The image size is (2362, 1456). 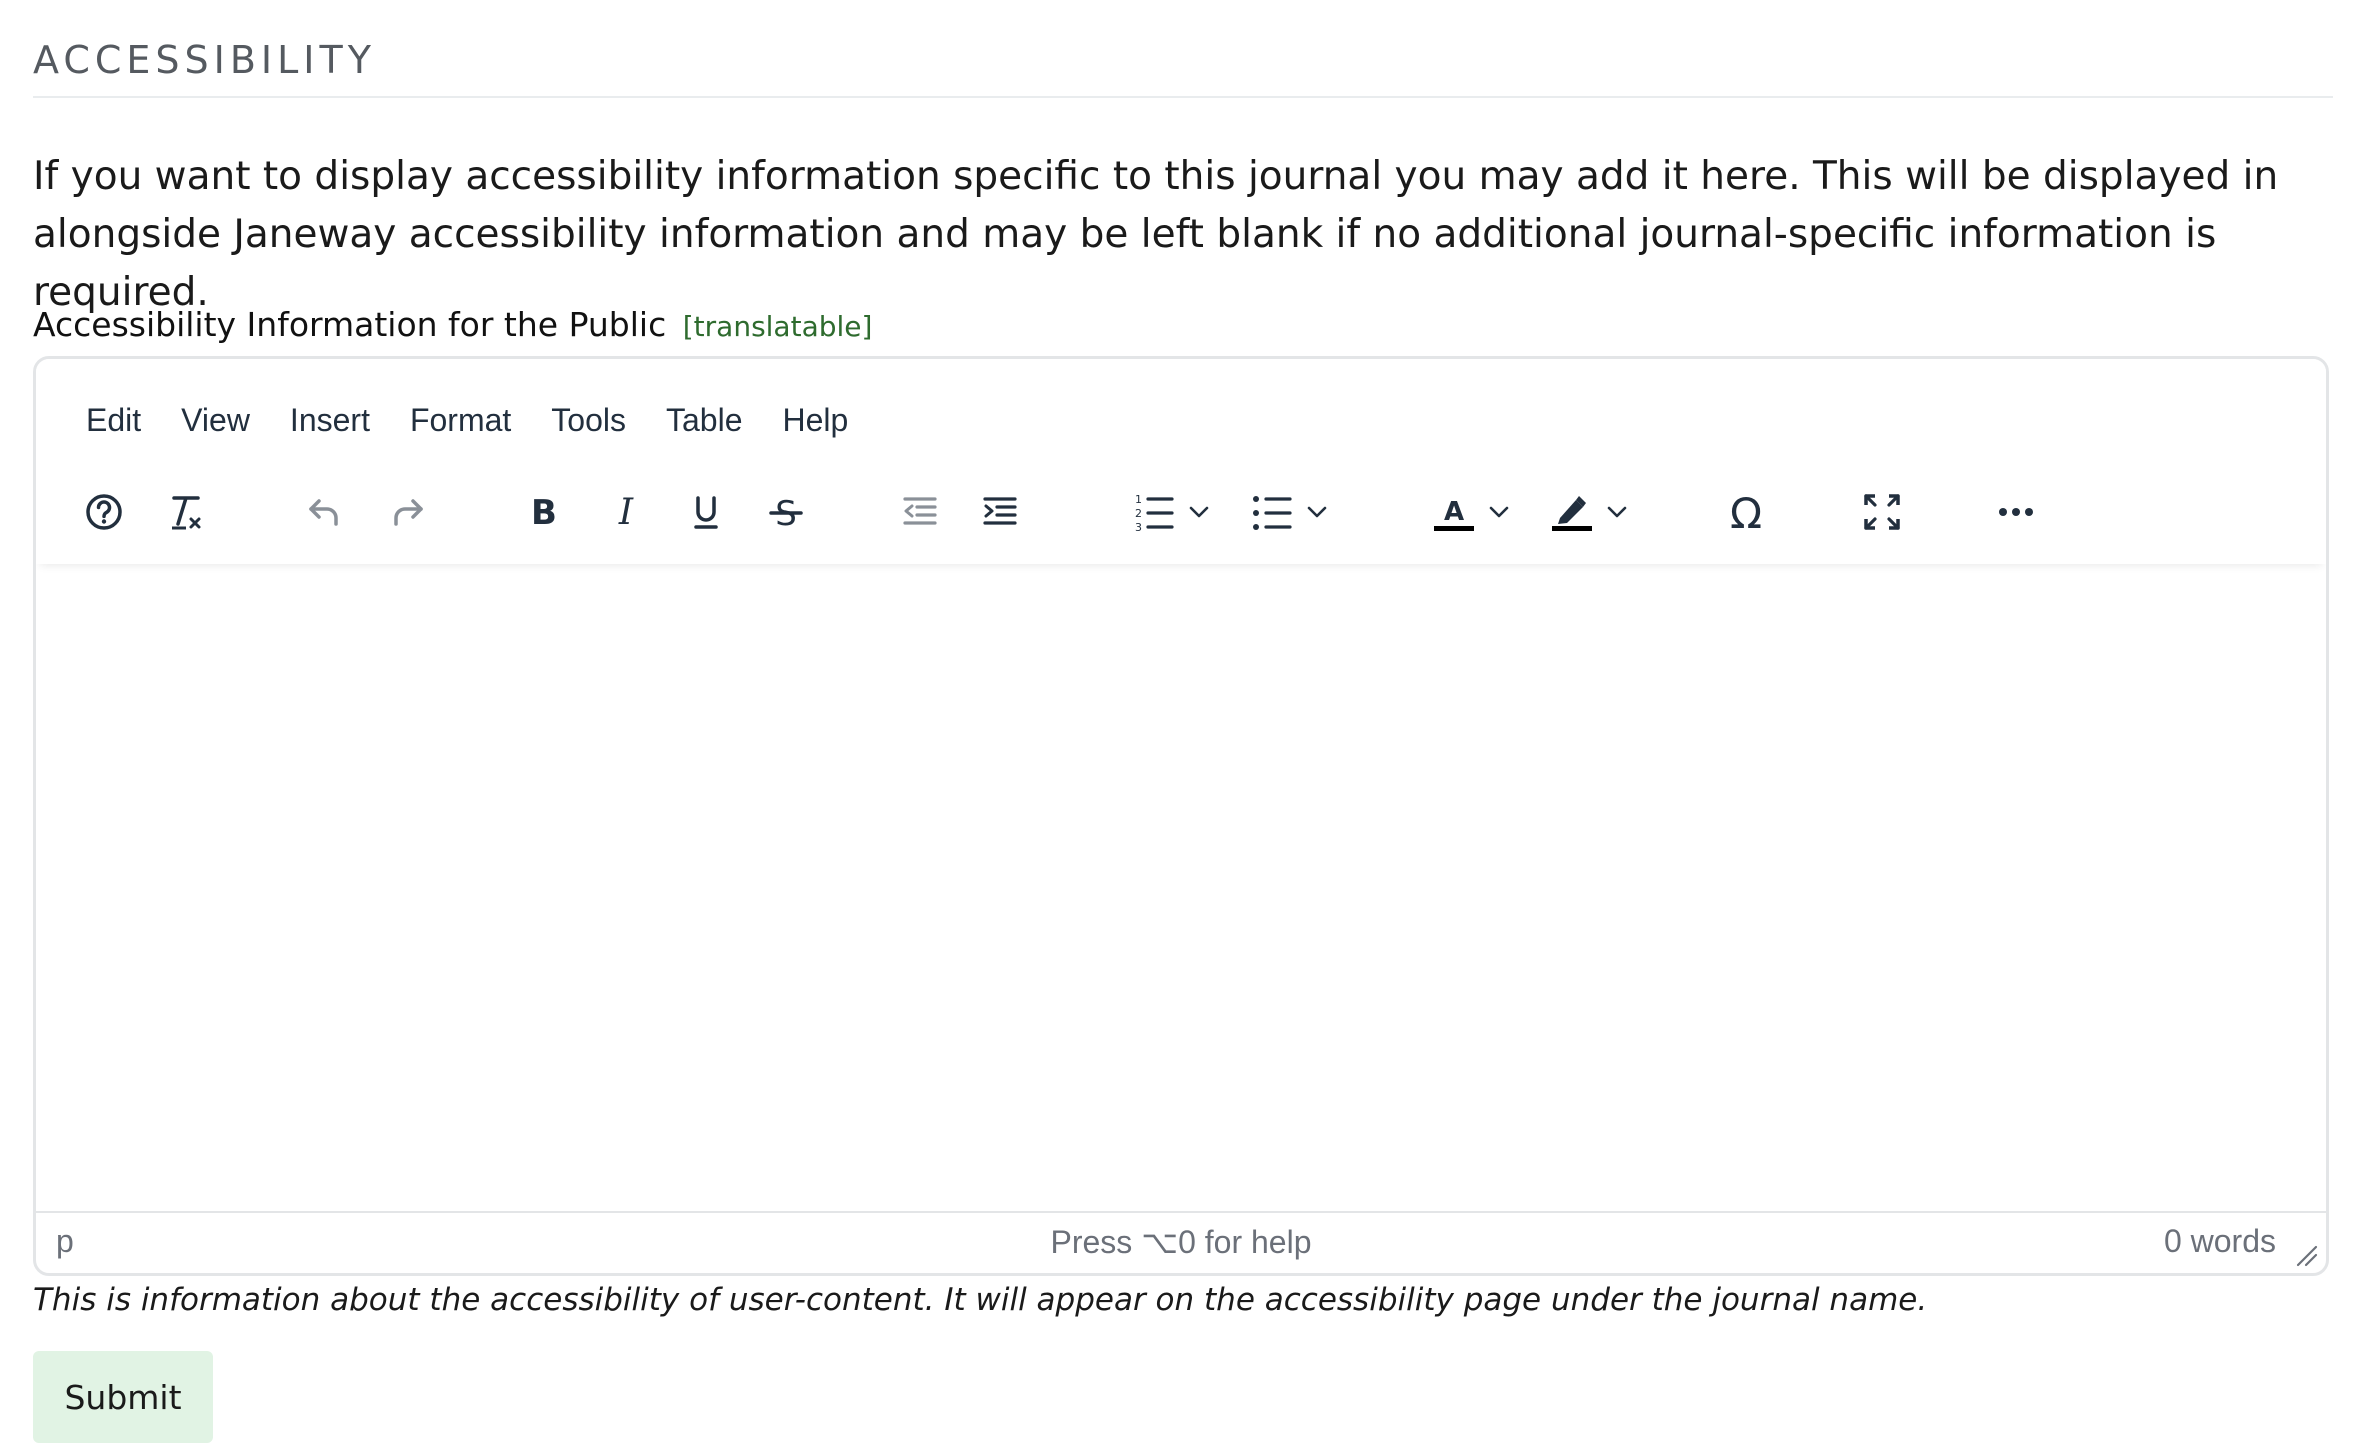 I want to click on editor-header: Edit View Insert Format Tools Table Help, so click(x=1181, y=461).